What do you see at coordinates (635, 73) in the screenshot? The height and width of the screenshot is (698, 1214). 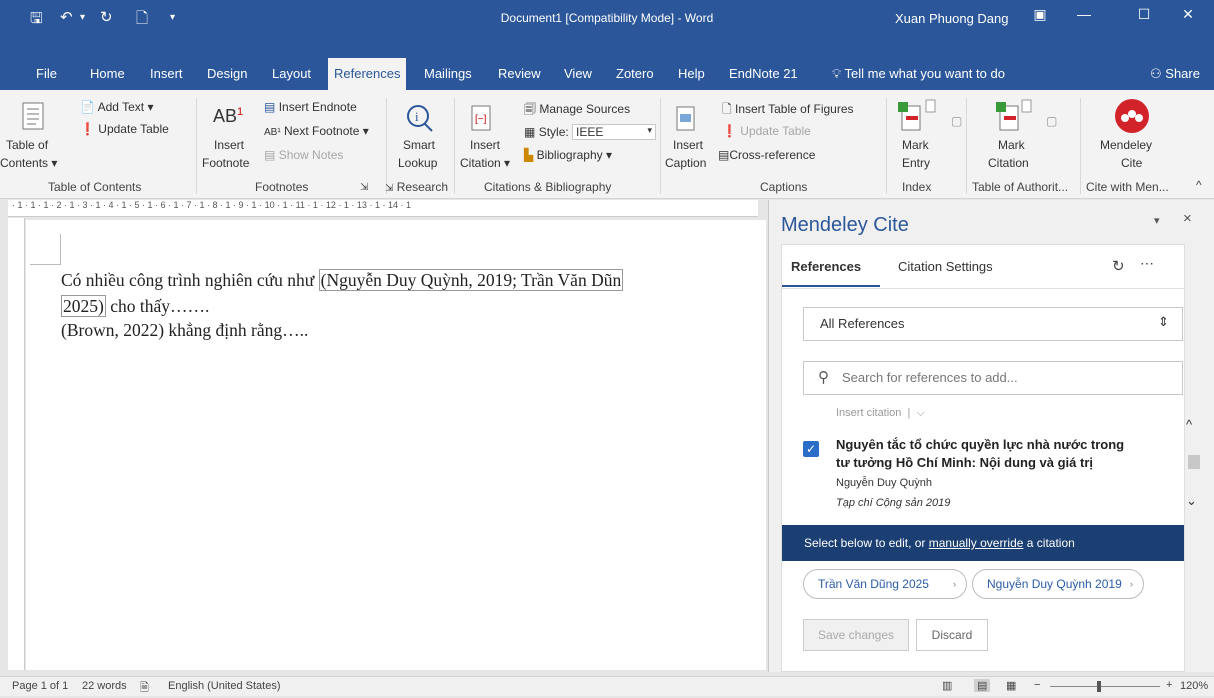 I see `tab-zotero: Zotero` at bounding box center [635, 73].